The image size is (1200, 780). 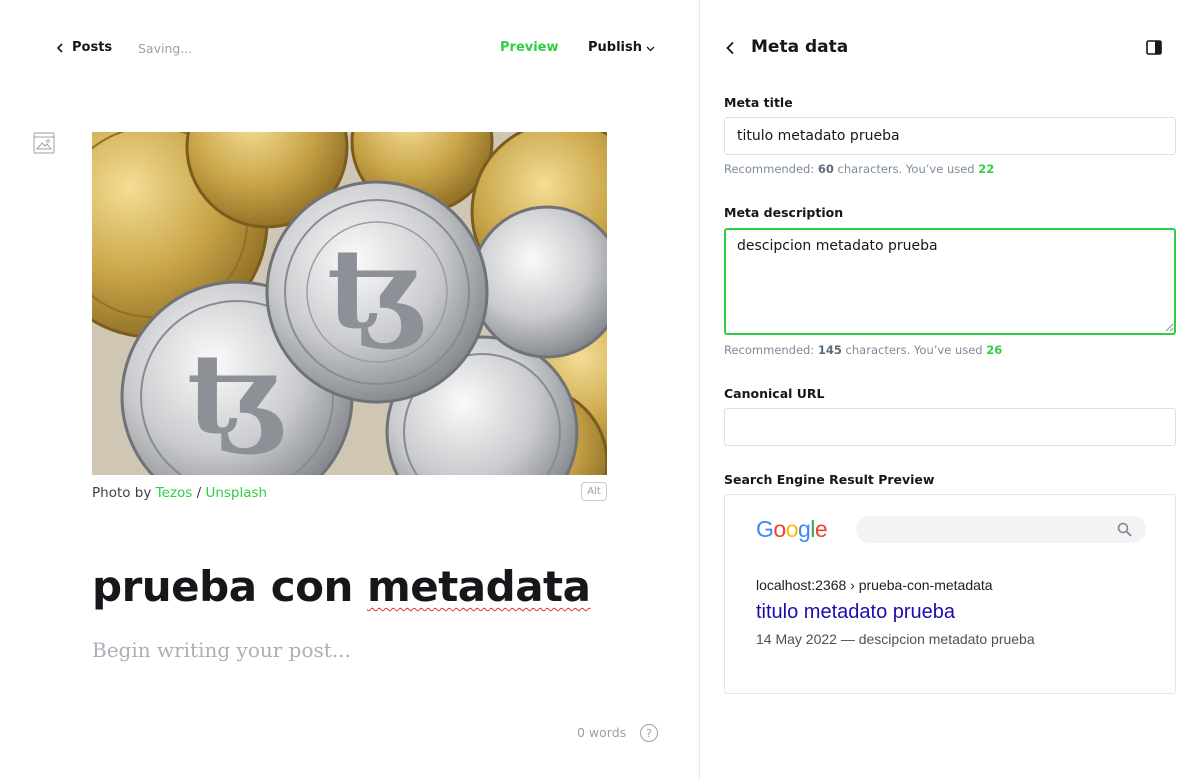 What do you see at coordinates (1154, 47) in the screenshot?
I see `sidebar-toggle-icon` at bounding box center [1154, 47].